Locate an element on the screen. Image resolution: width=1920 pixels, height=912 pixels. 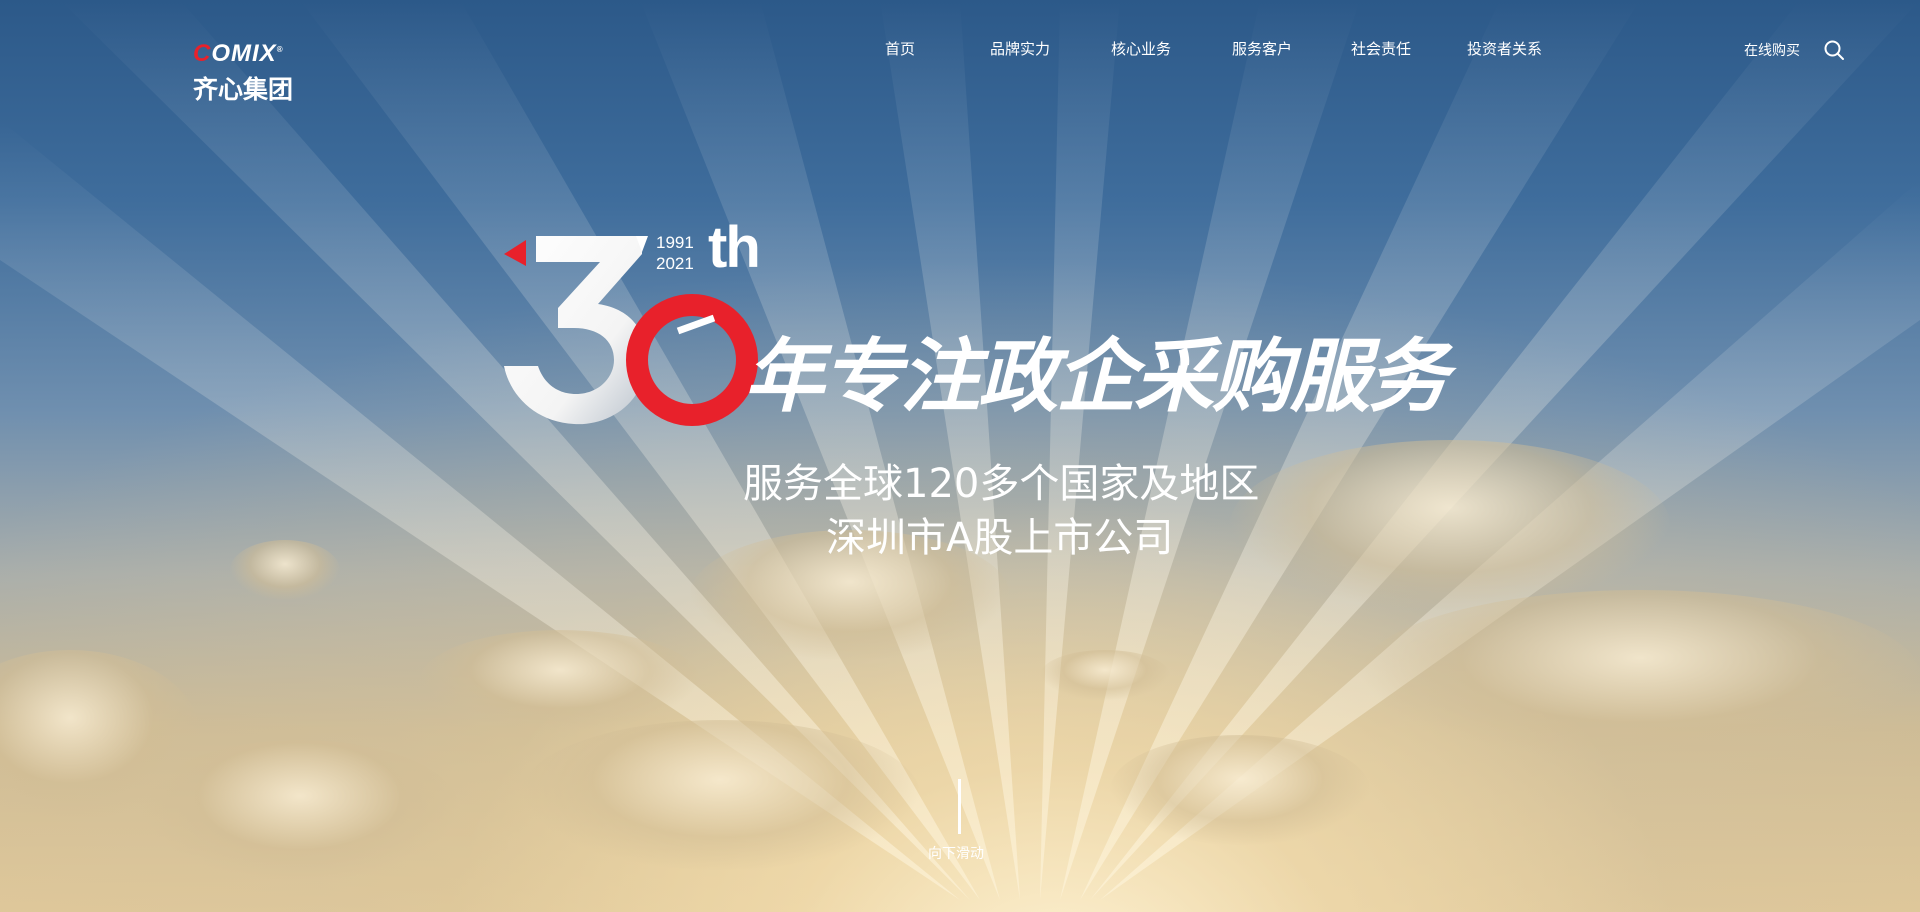
brand-logo-cn: 齐心集团 is located at coordinates (243, 89).